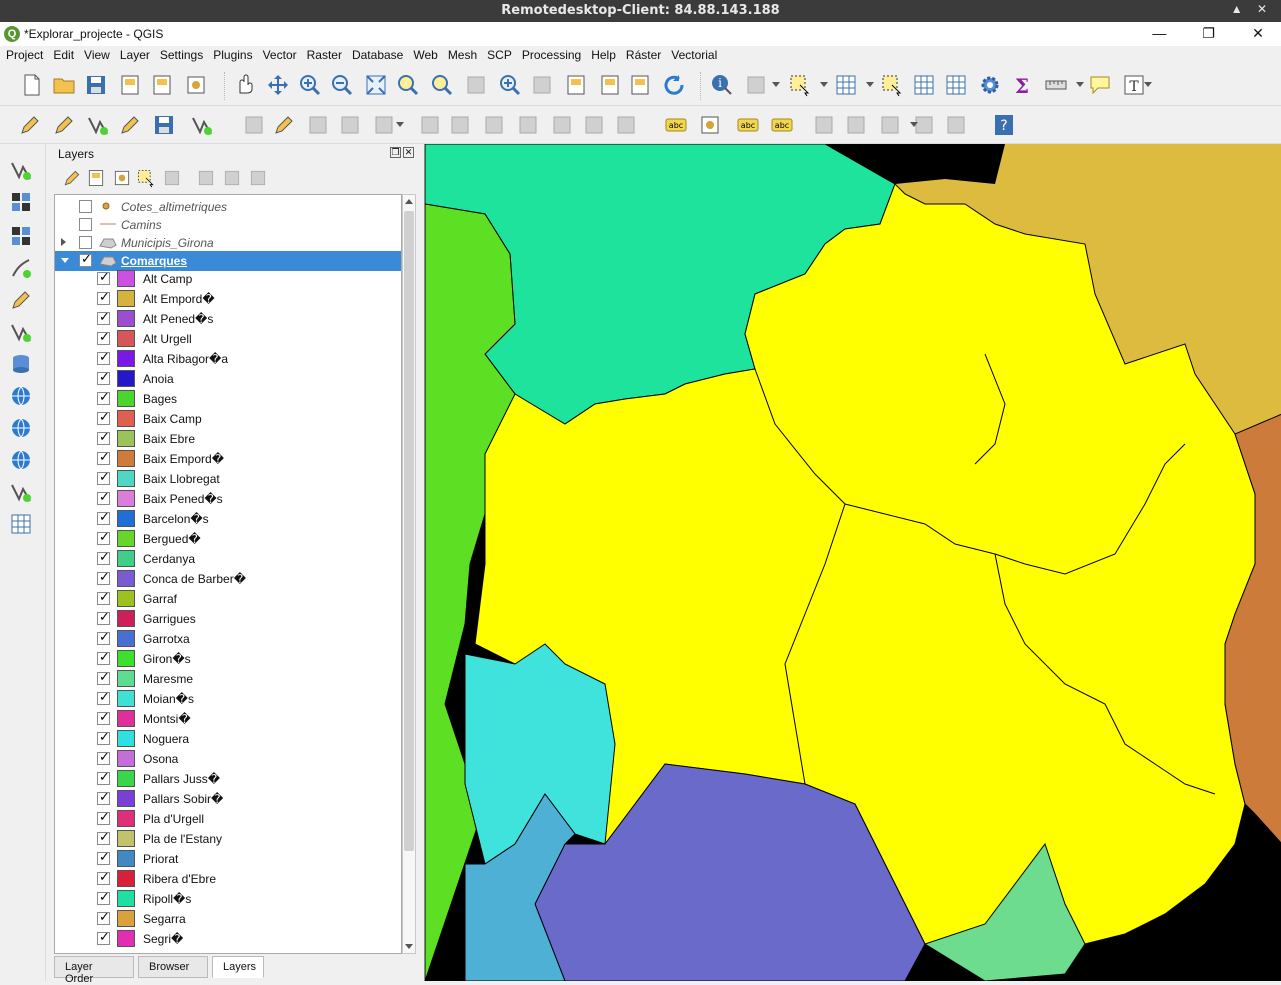 The width and height of the screenshot is (1281, 985). I want to click on menu-item: Edit, so click(62, 54).